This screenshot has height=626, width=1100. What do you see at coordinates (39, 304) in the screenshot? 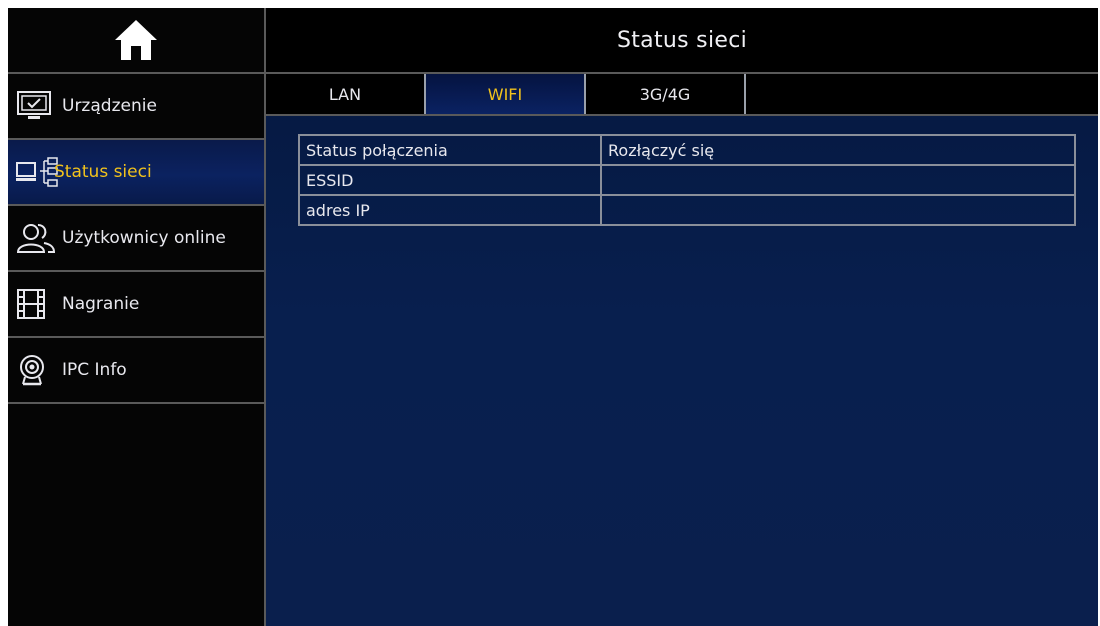
I see `film-icon` at bounding box center [39, 304].